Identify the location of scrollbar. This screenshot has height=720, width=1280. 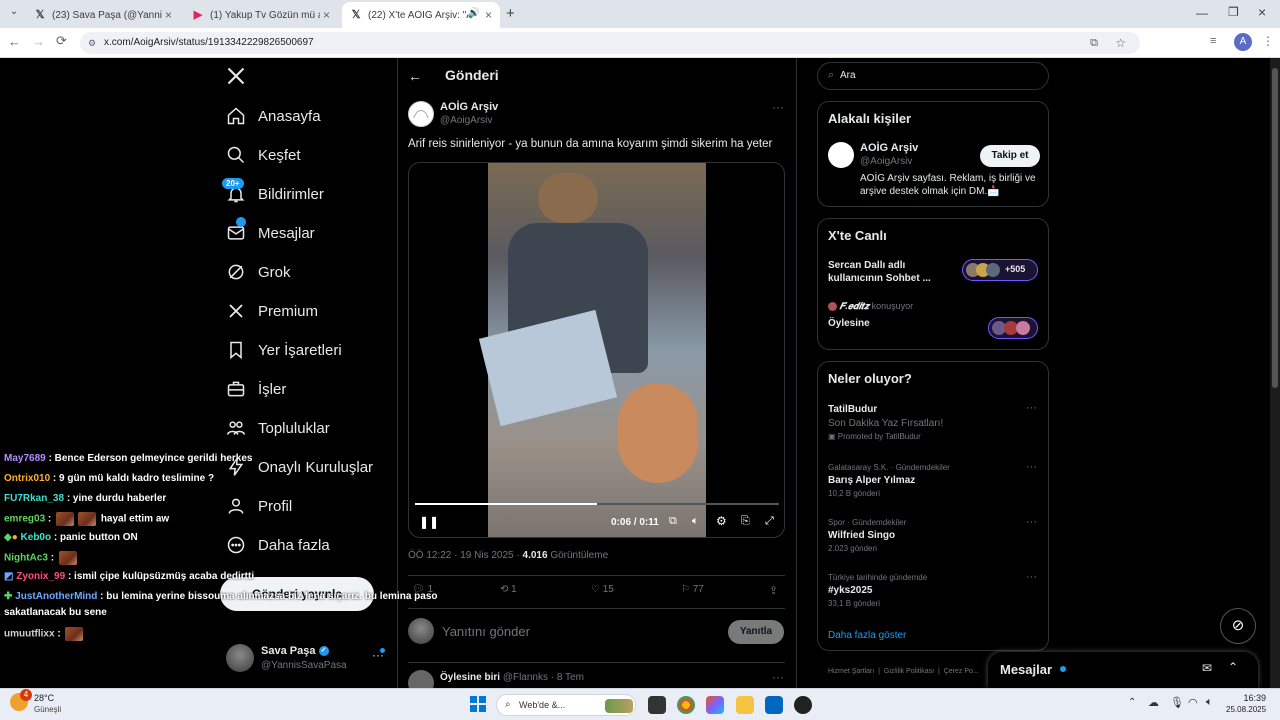
(1275, 373).